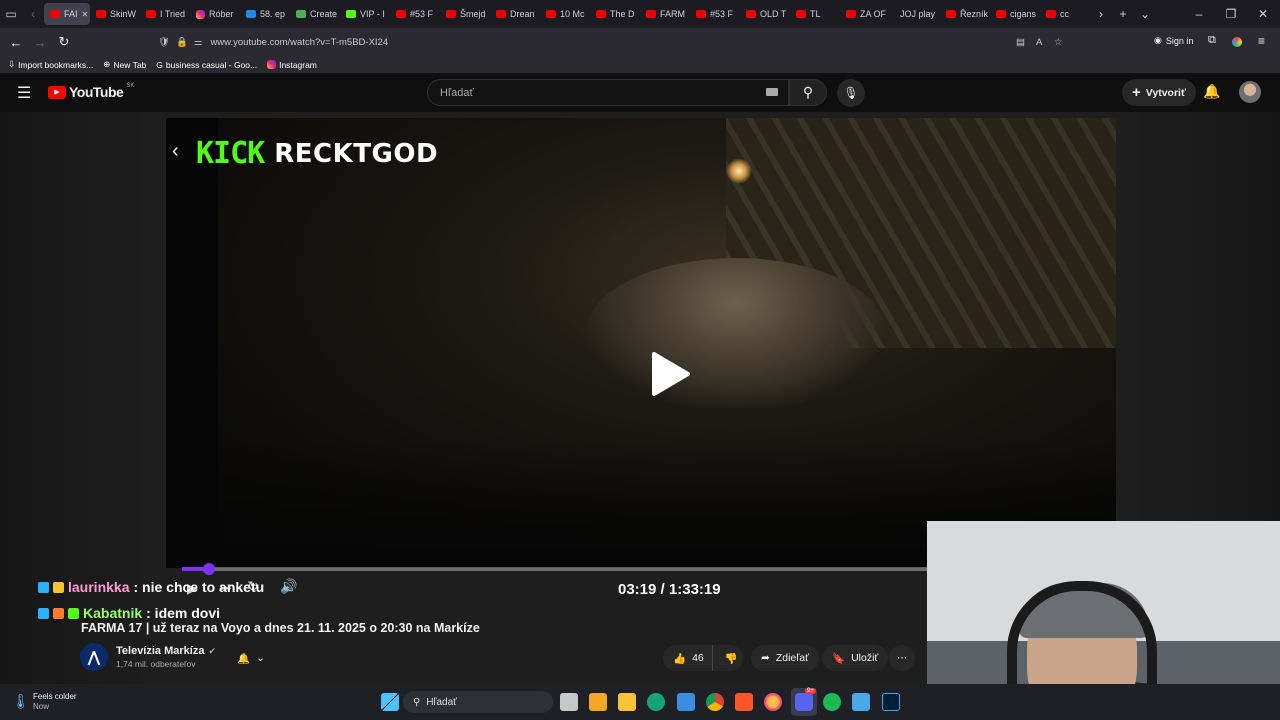  What do you see at coordinates (569, 702) in the screenshot?
I see `task-view-icon` at bounding box center [569, 702].